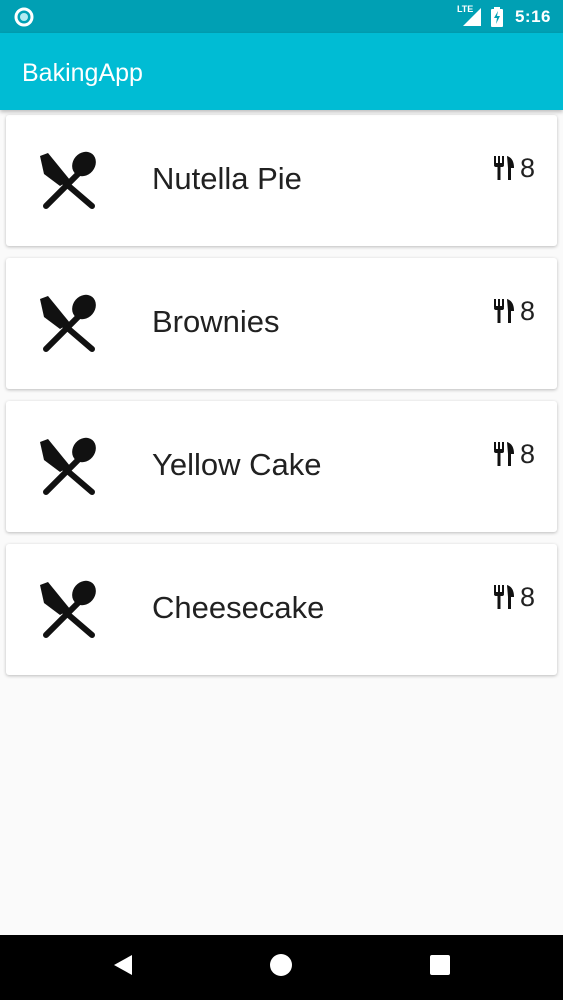  Describe the element at coordinates (216, 321) in the screenshot. I see `recipe-name: Brownies` at that location.